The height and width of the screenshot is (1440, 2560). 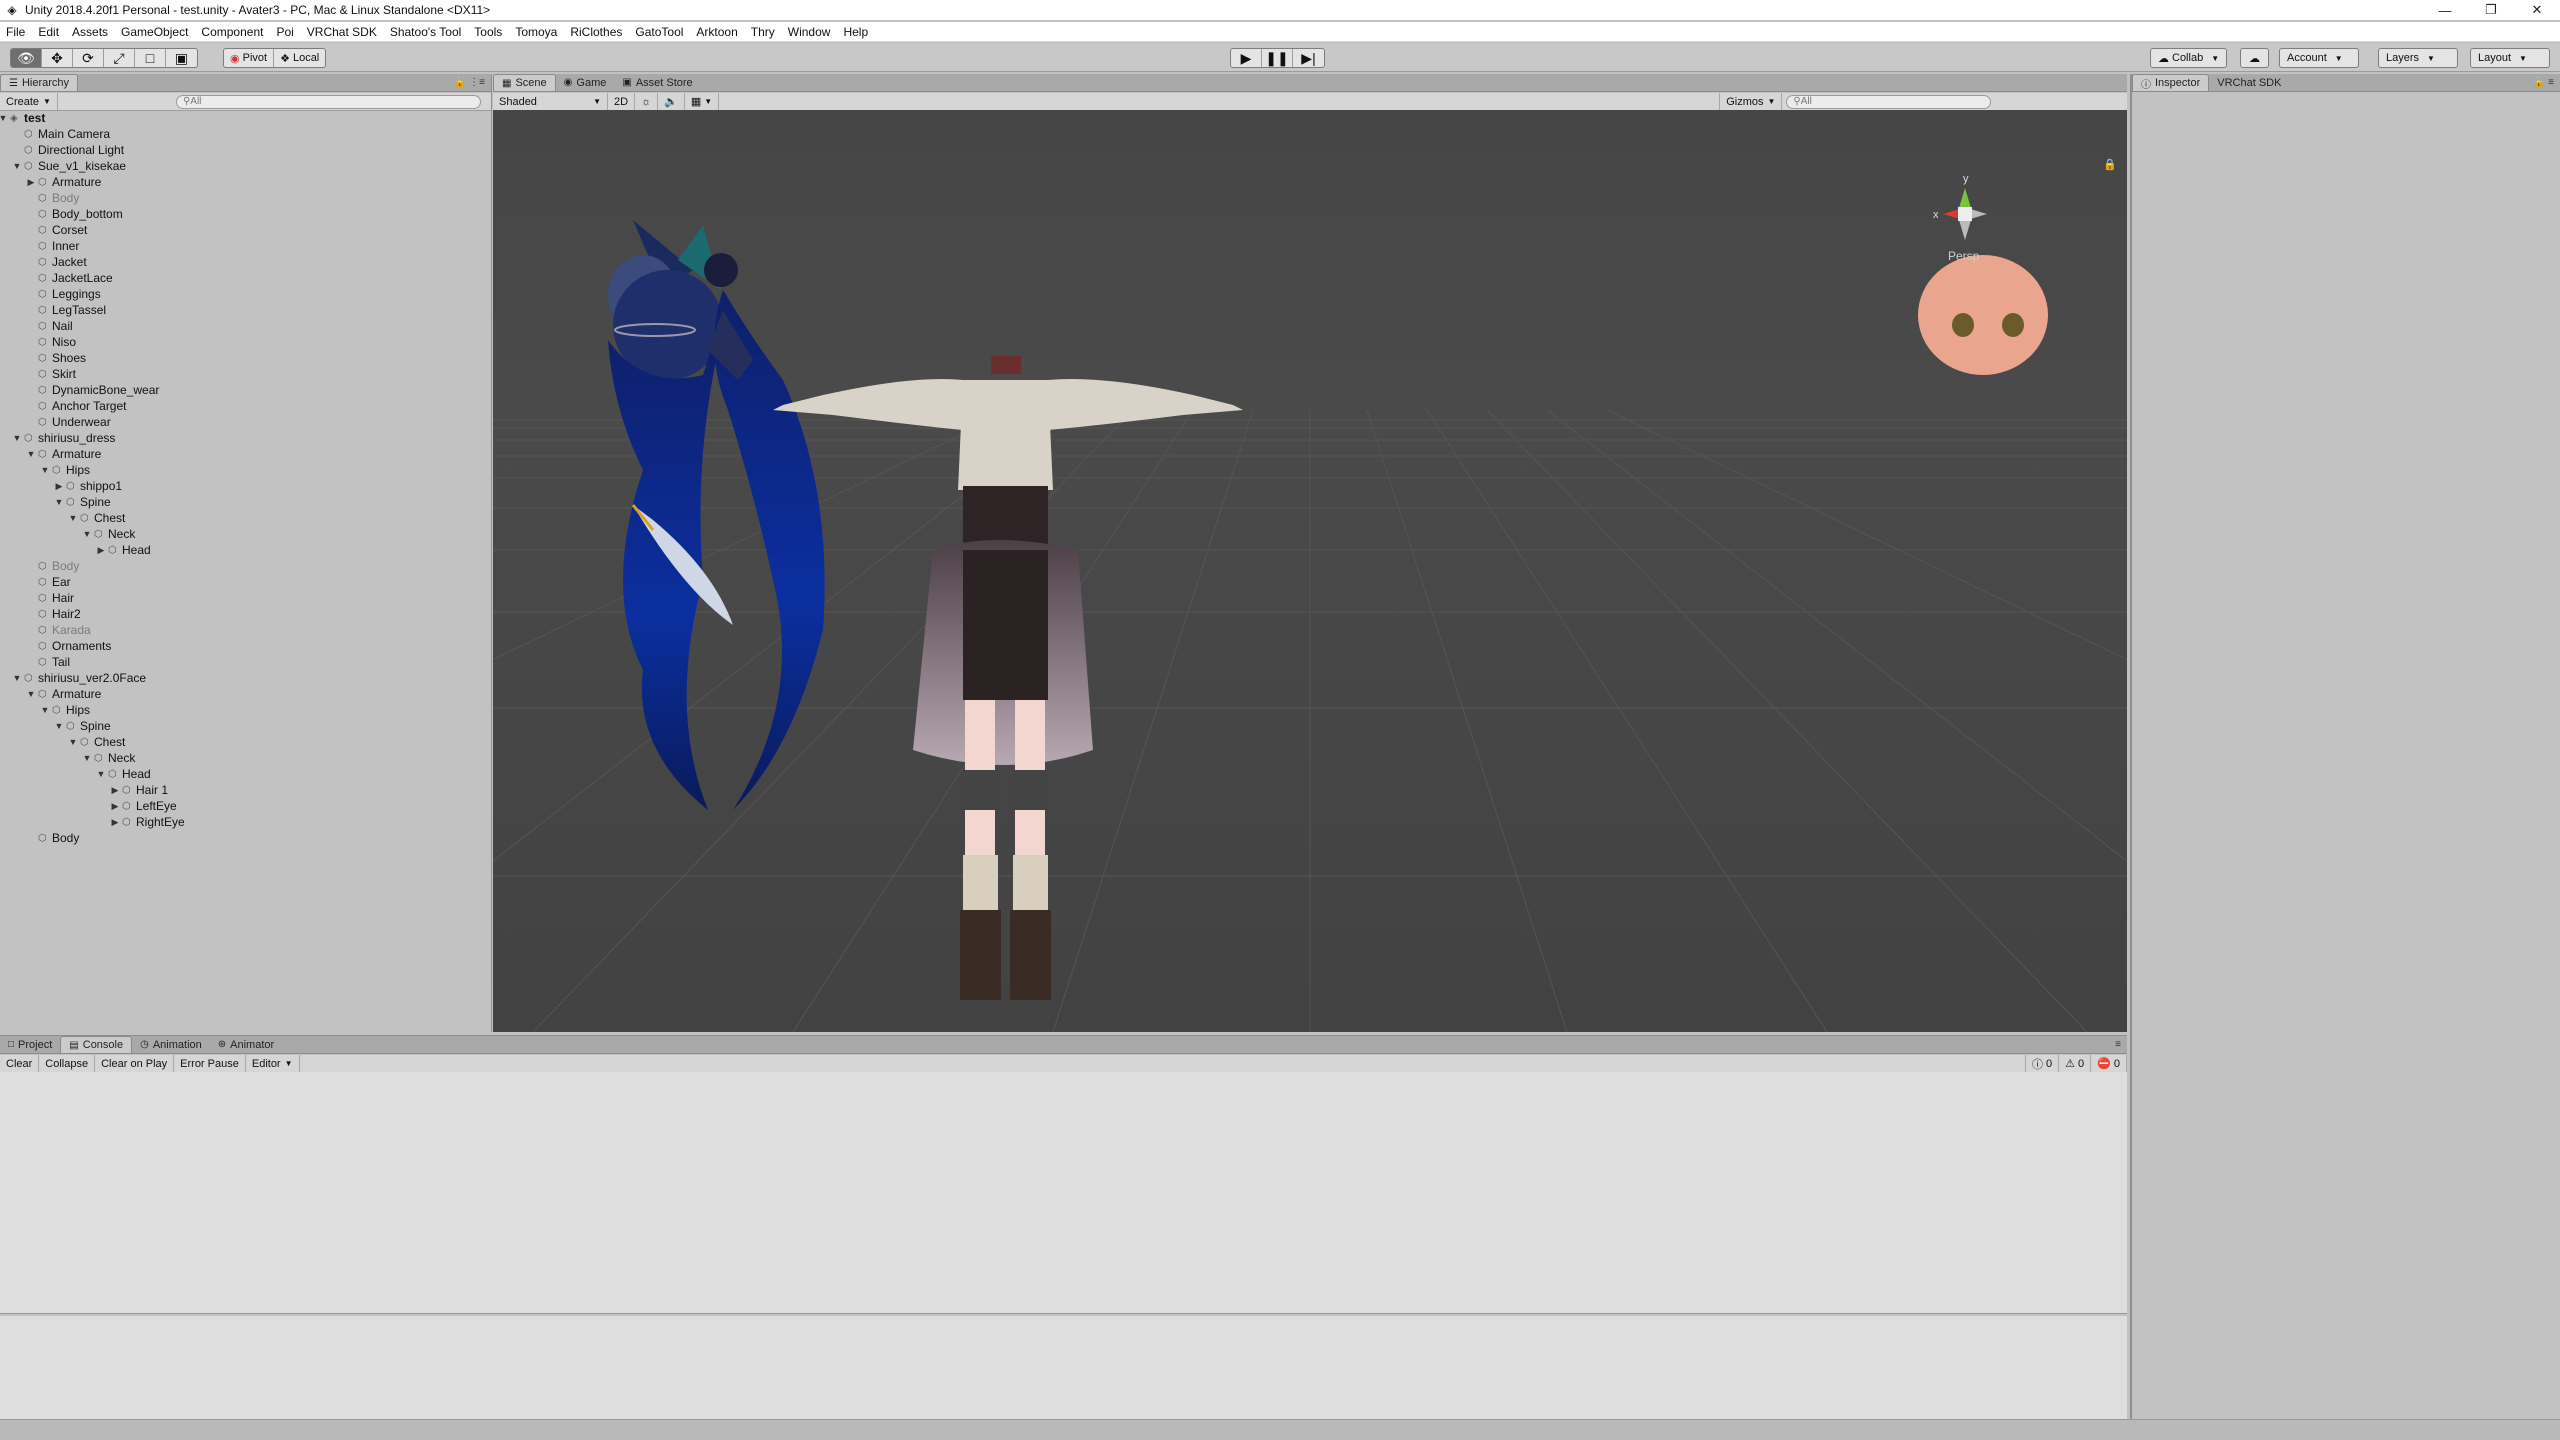 I want to click on menu-arktoon: Arktoon, so click(x=716, y=32).